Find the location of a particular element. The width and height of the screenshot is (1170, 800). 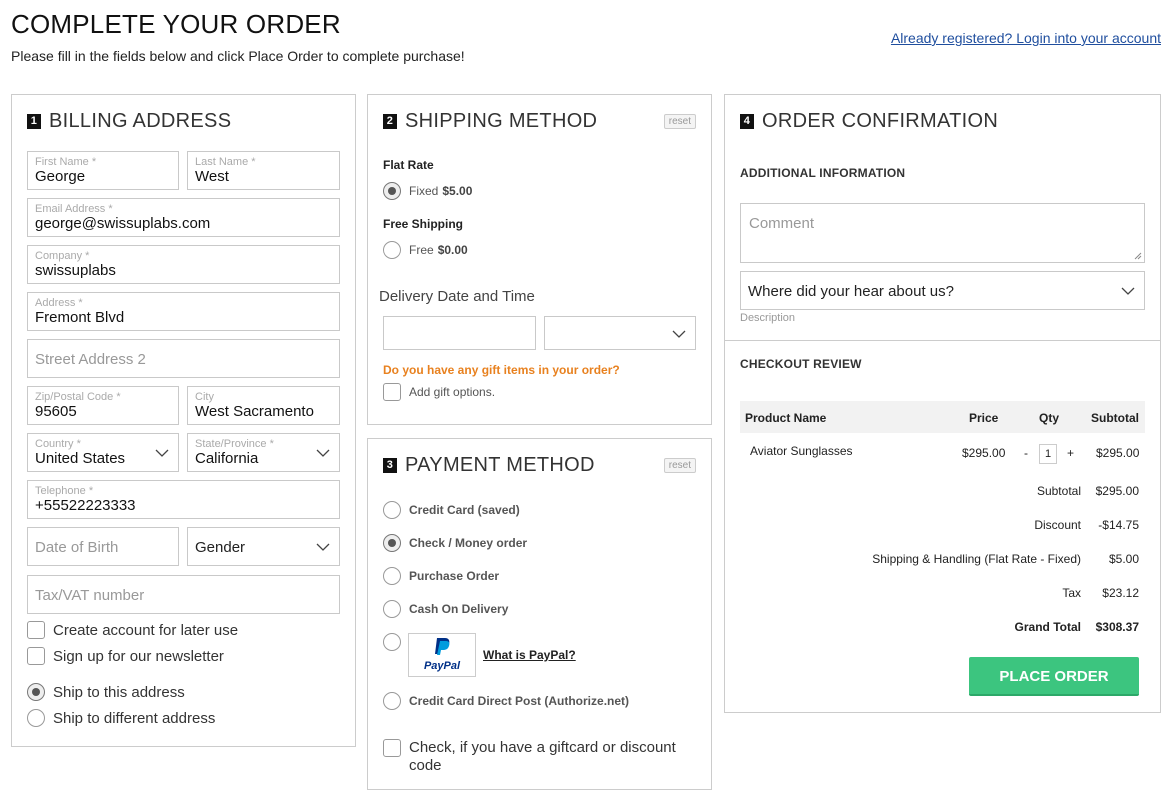

paypal-radio is located at coordinates (392, 642).